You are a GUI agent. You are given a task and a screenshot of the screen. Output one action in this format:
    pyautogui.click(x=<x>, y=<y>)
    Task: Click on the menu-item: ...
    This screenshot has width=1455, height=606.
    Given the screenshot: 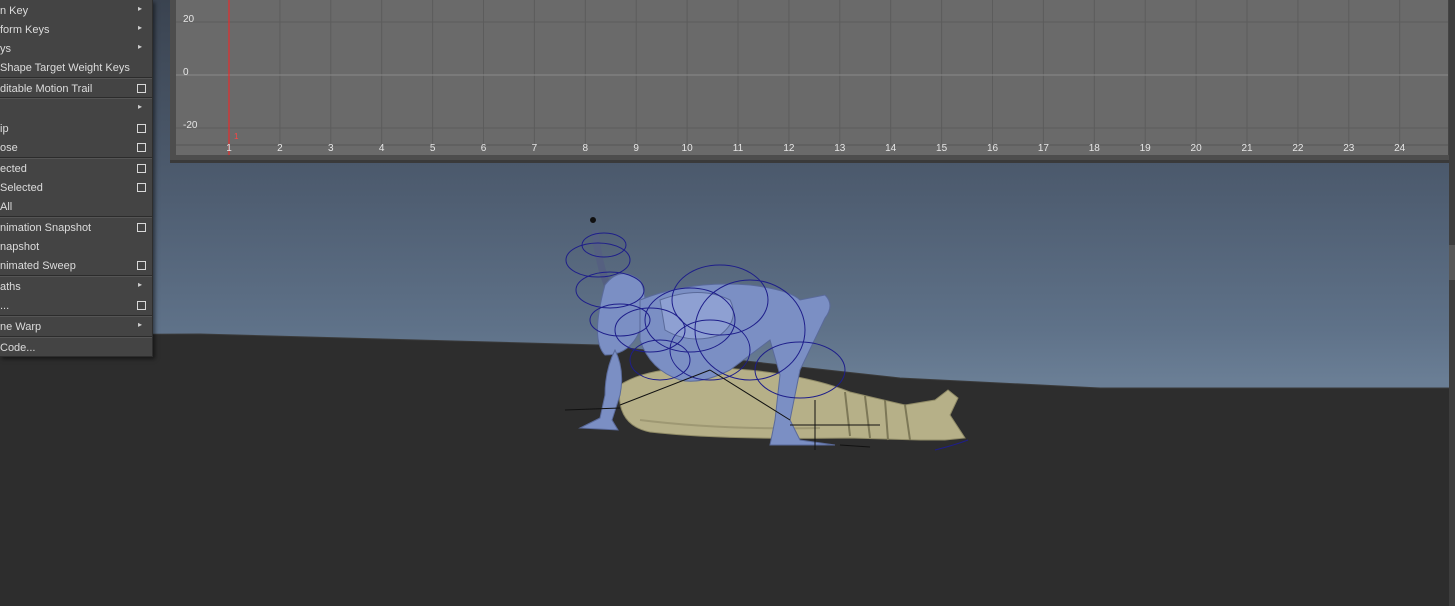 What is the action you would take?
    pyautogui.click(x=76, y=306)
    